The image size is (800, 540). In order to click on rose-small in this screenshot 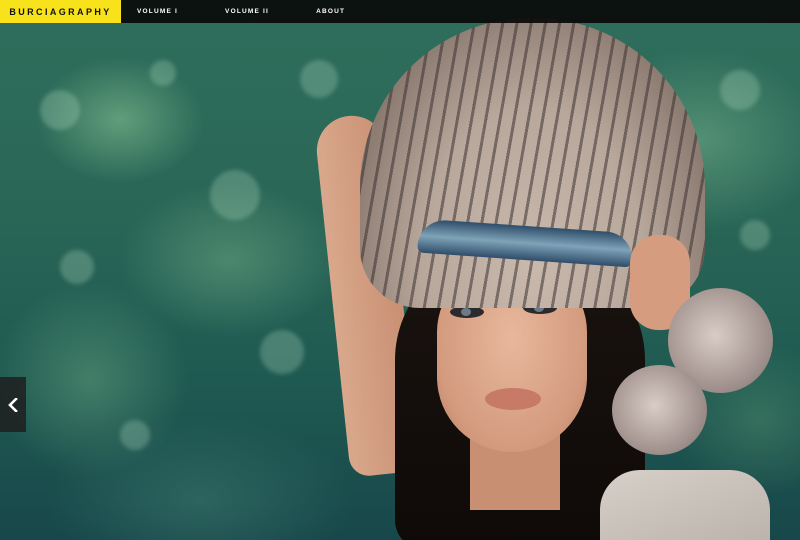, I will do `click(659, 410)`.